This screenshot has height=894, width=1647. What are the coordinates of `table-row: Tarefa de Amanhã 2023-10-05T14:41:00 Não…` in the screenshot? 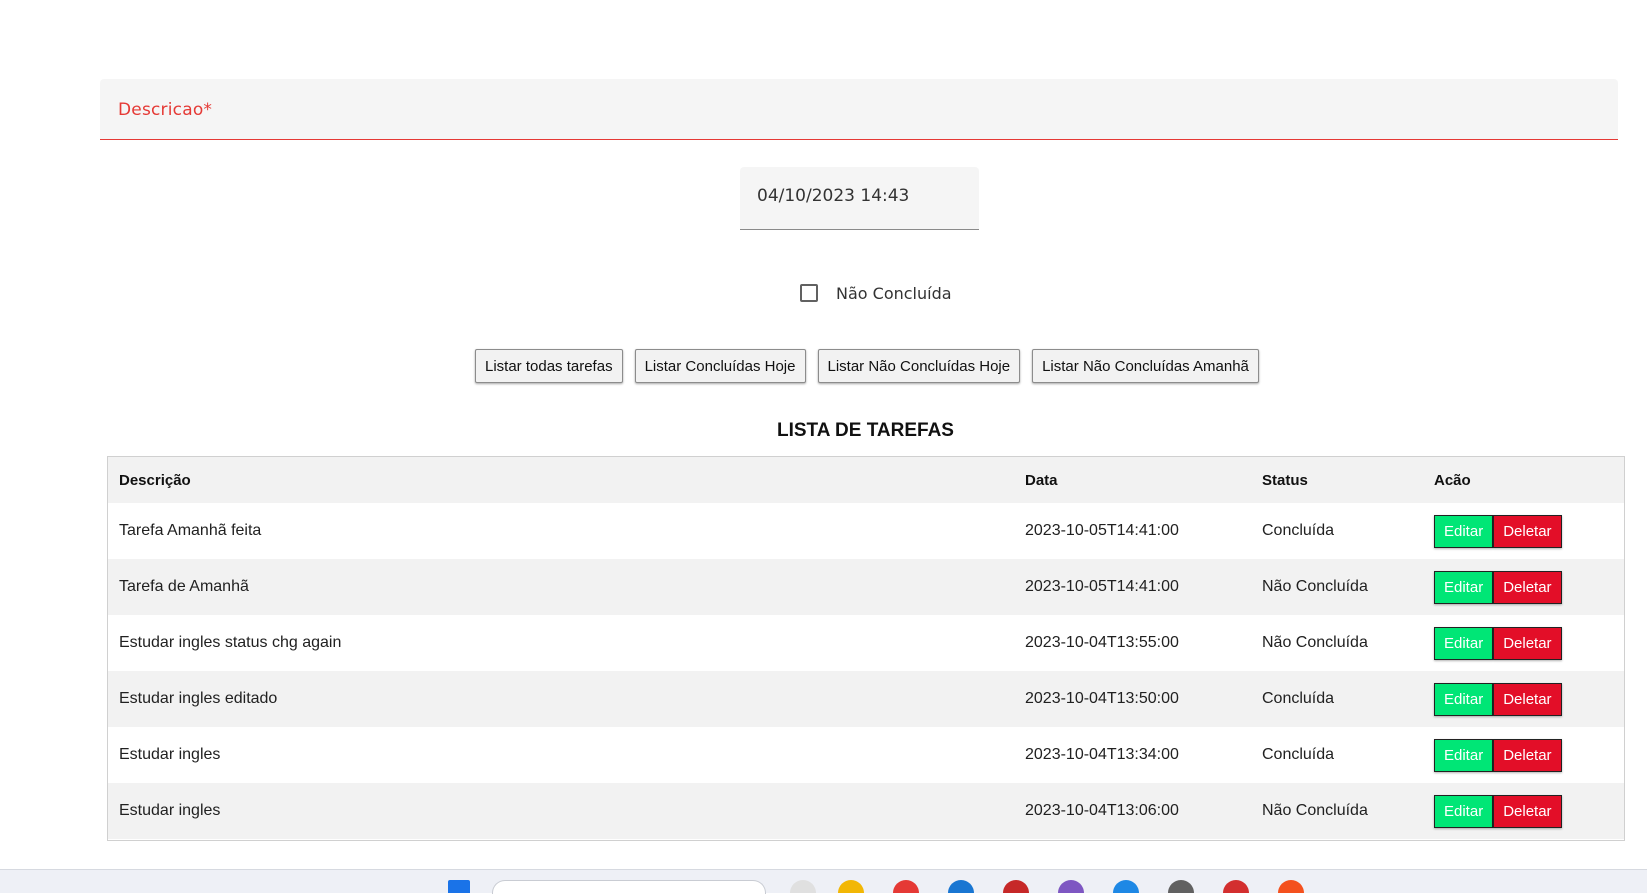 It's located at (866, 587).